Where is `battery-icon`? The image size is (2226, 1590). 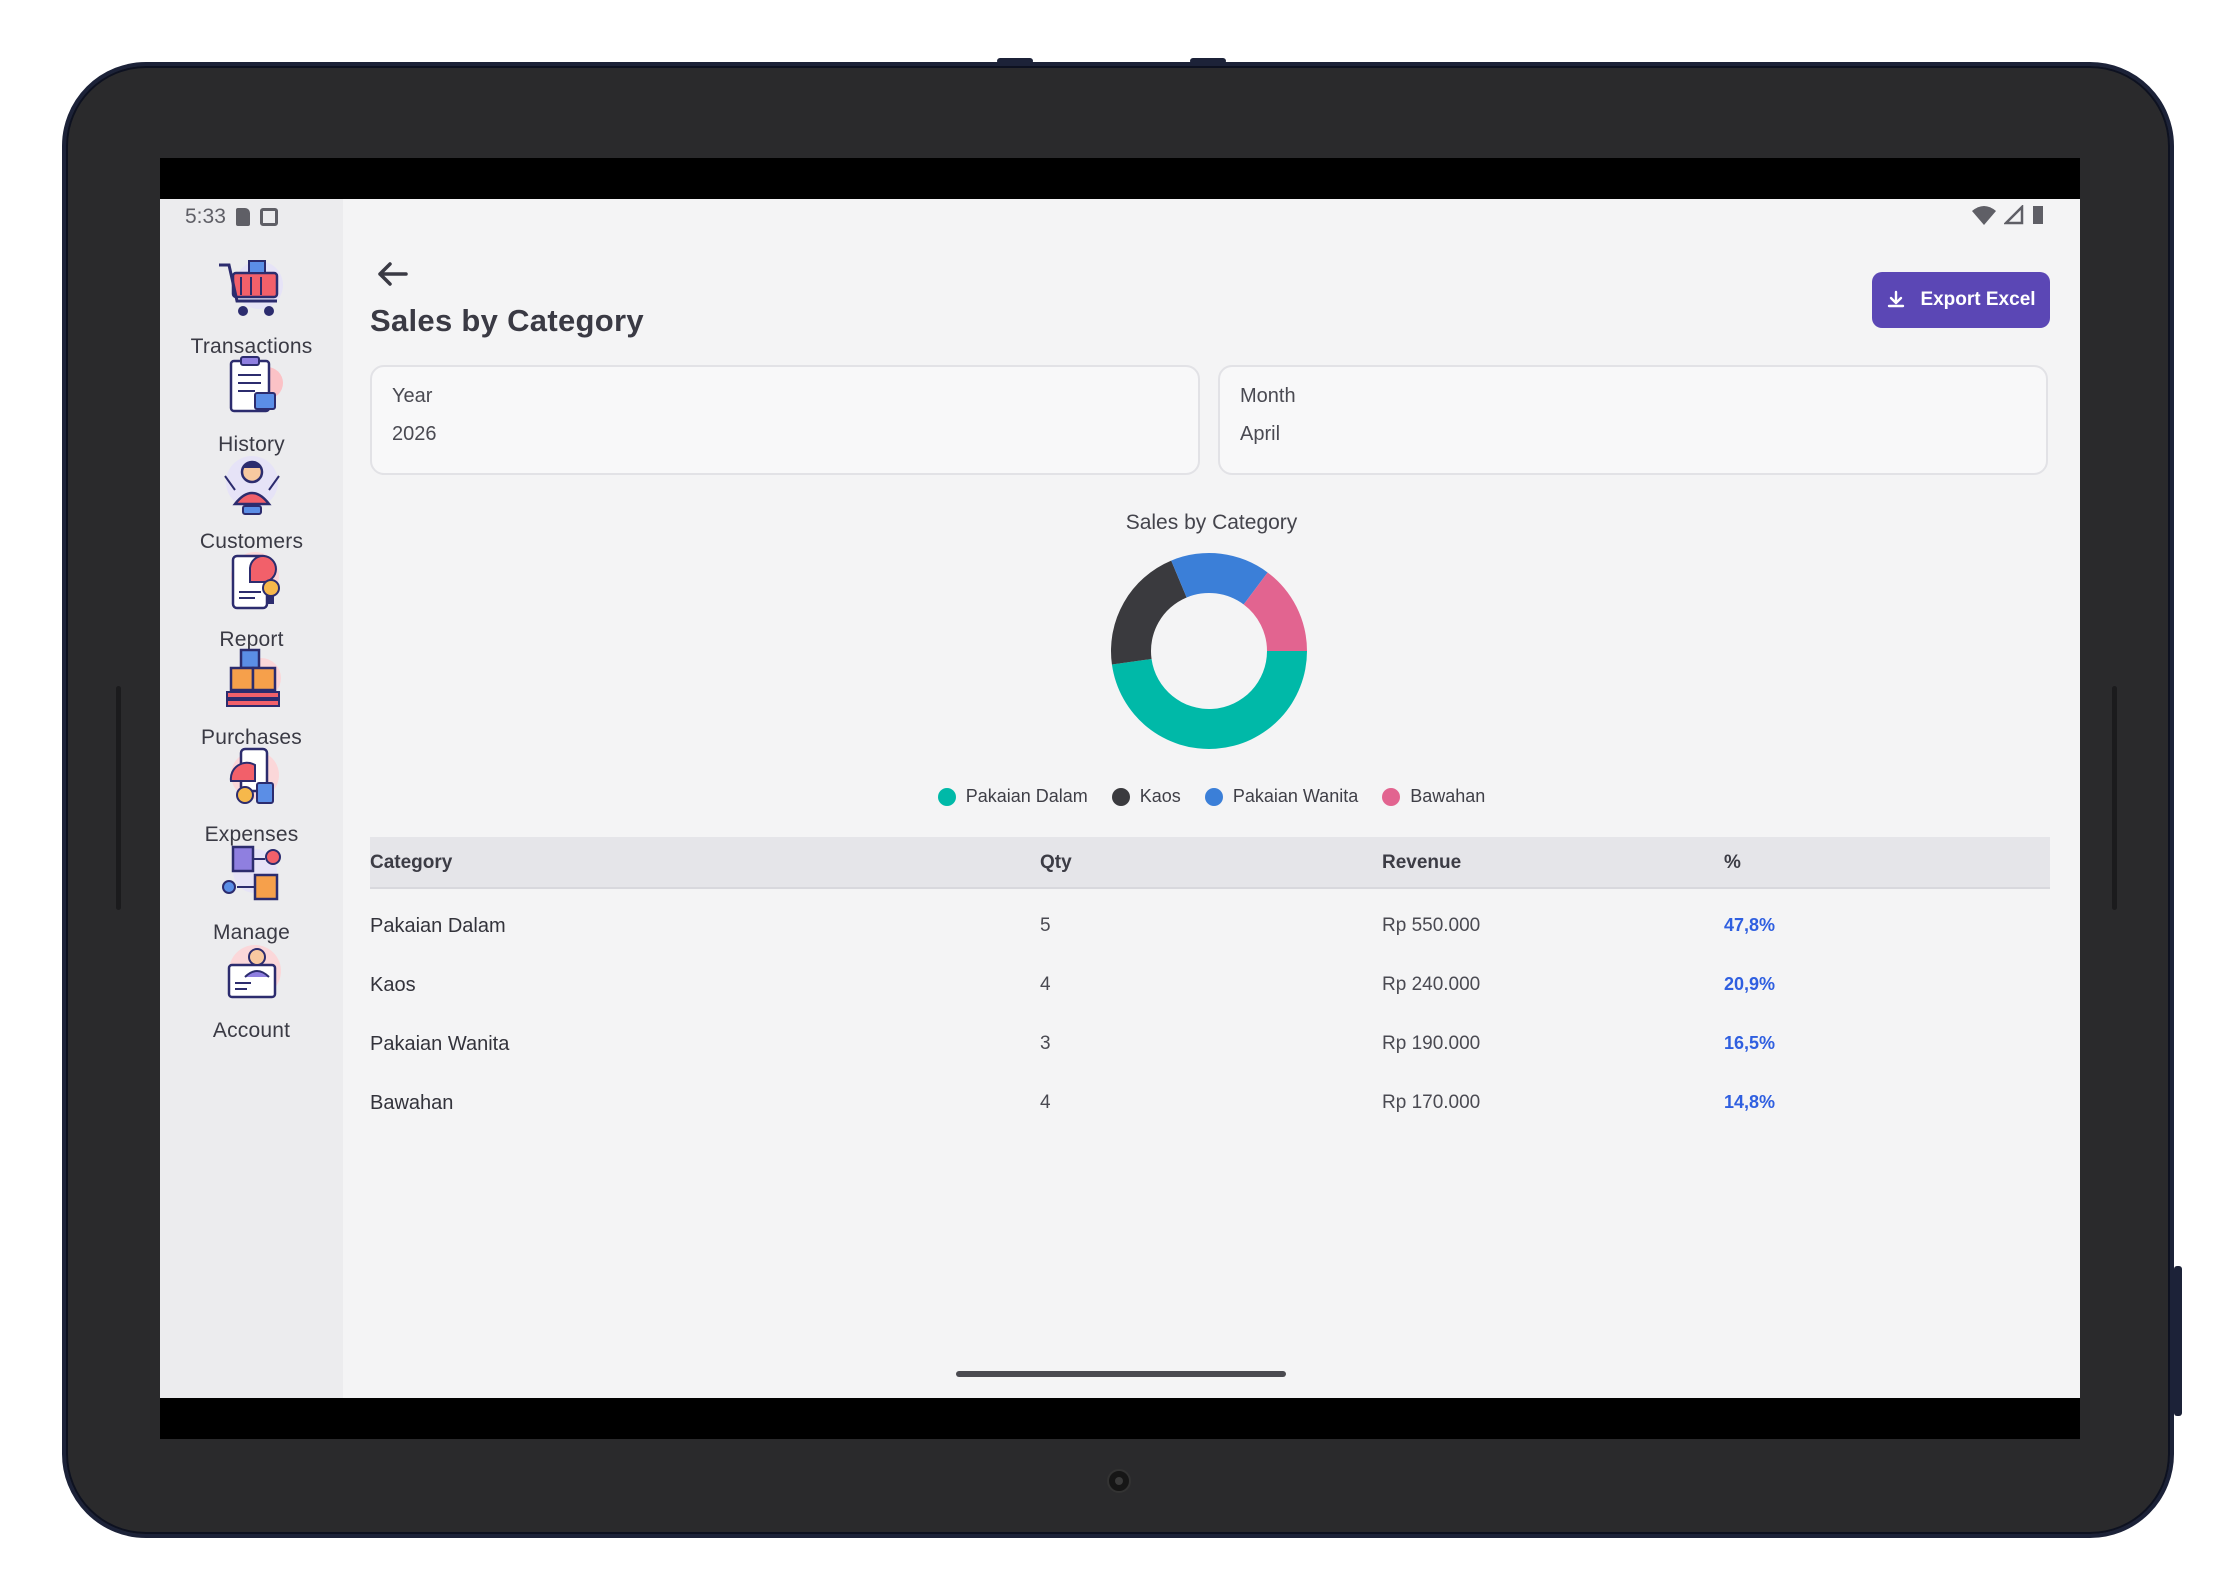
battery-icon is located at coordinates (2038, 215).